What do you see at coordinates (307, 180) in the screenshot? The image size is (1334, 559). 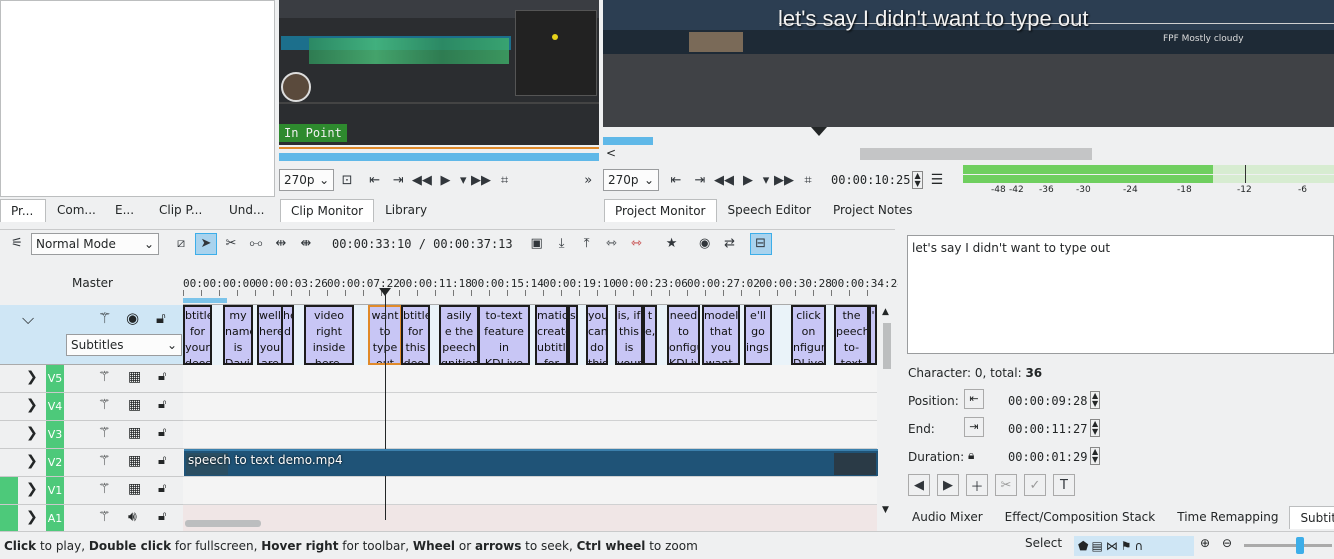 I see `clip-resolution-select: 270p ⌄` at bounding box center [307, 180].